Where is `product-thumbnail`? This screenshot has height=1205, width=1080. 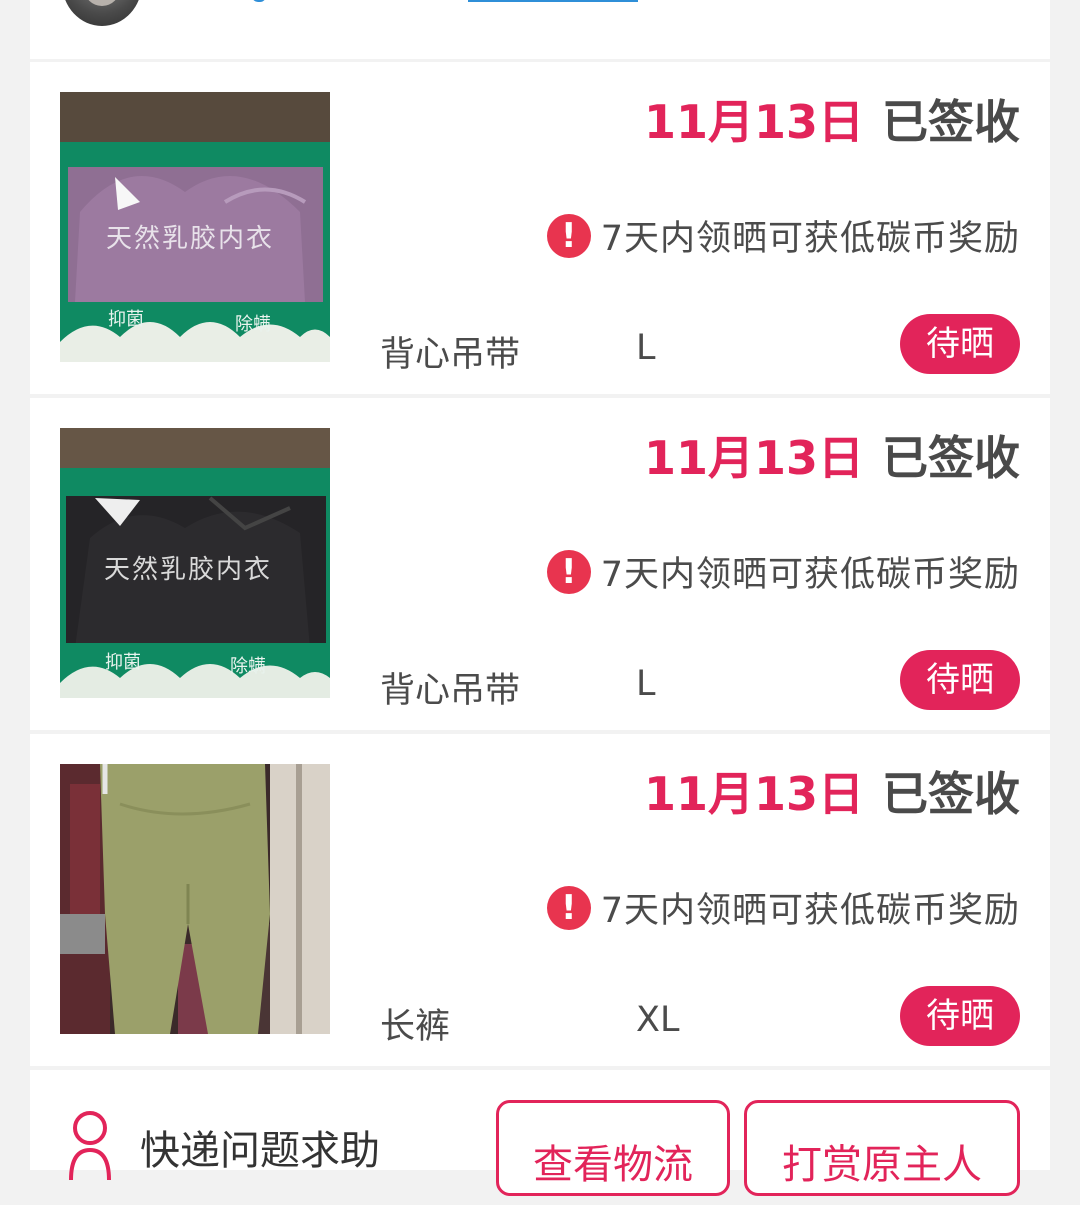 product-thumbnail is located at coordinates (195, 899).